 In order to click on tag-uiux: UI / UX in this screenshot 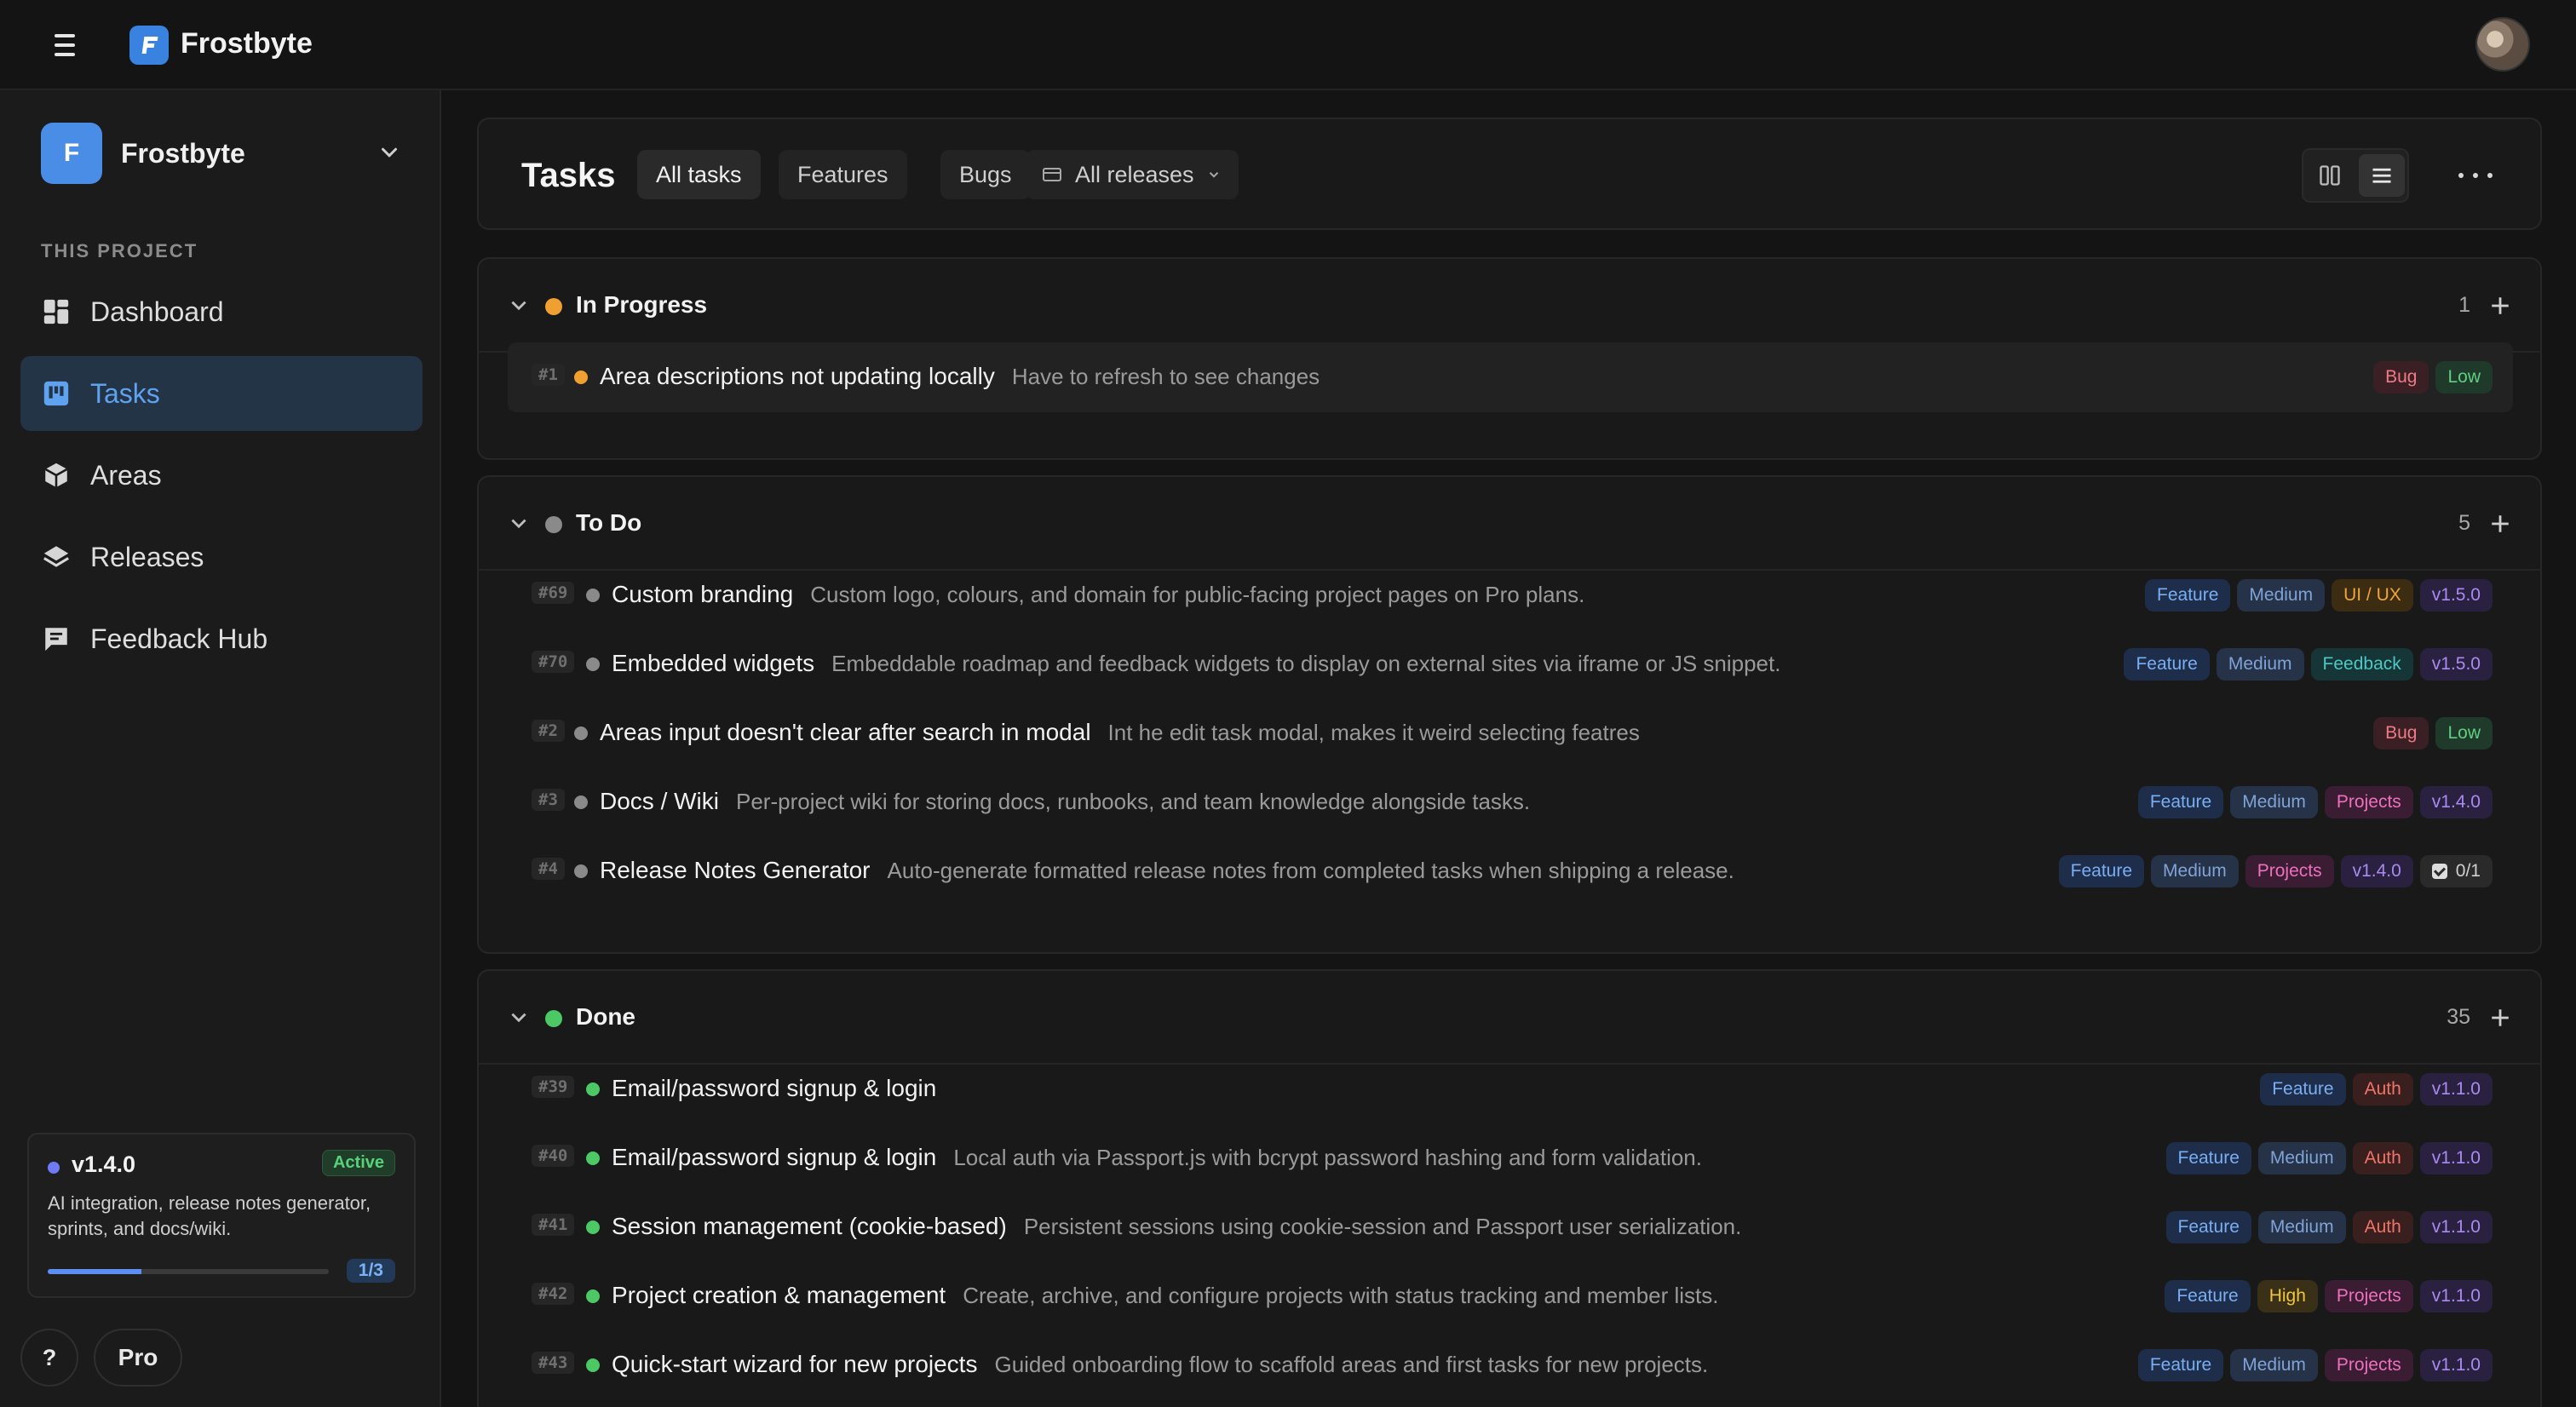, I will do `click(2372, 595)`.